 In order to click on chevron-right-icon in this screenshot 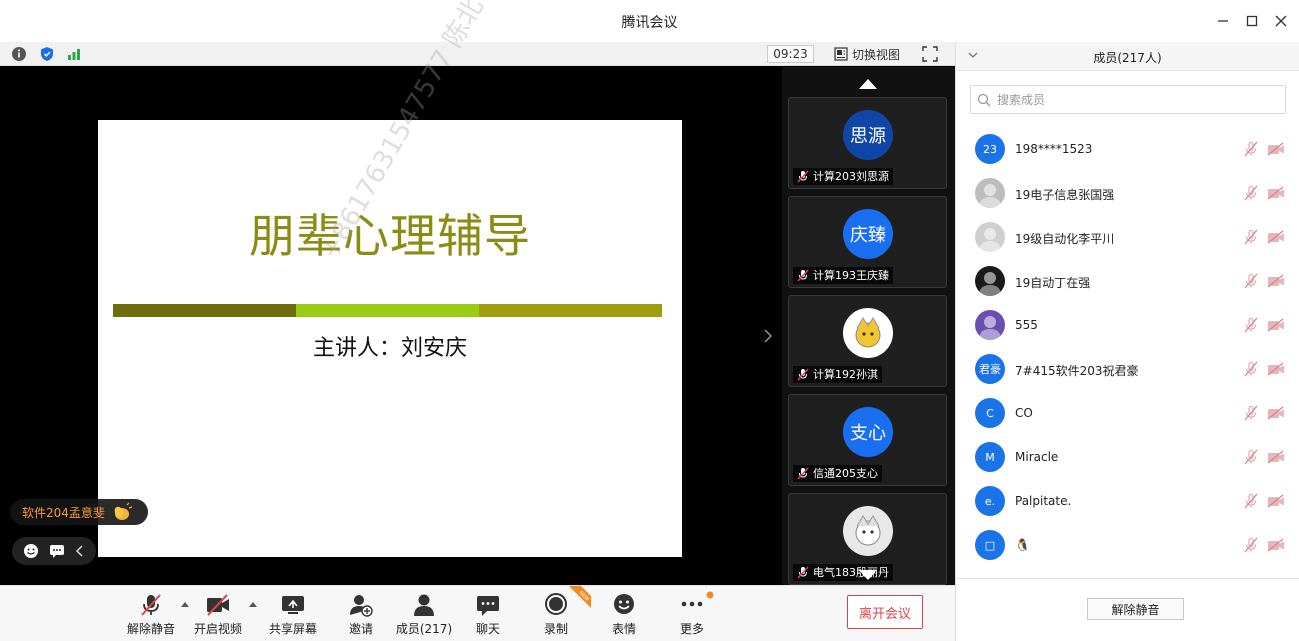, I will do `click(768, 338)`.